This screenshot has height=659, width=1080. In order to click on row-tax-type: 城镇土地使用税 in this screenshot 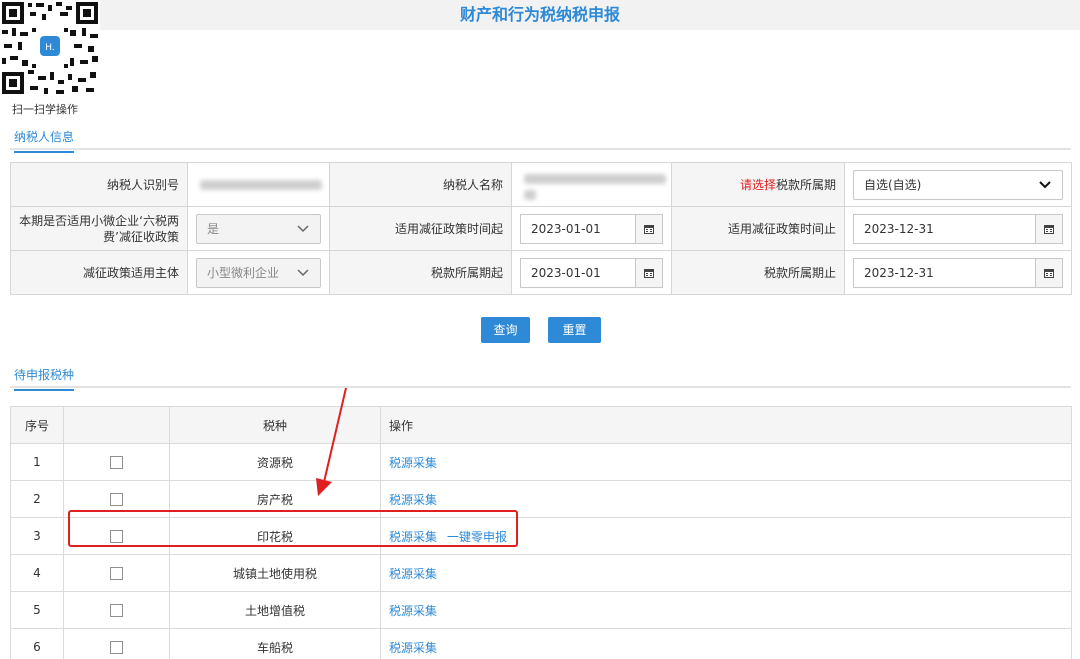, I will do `click(275, 573)`.